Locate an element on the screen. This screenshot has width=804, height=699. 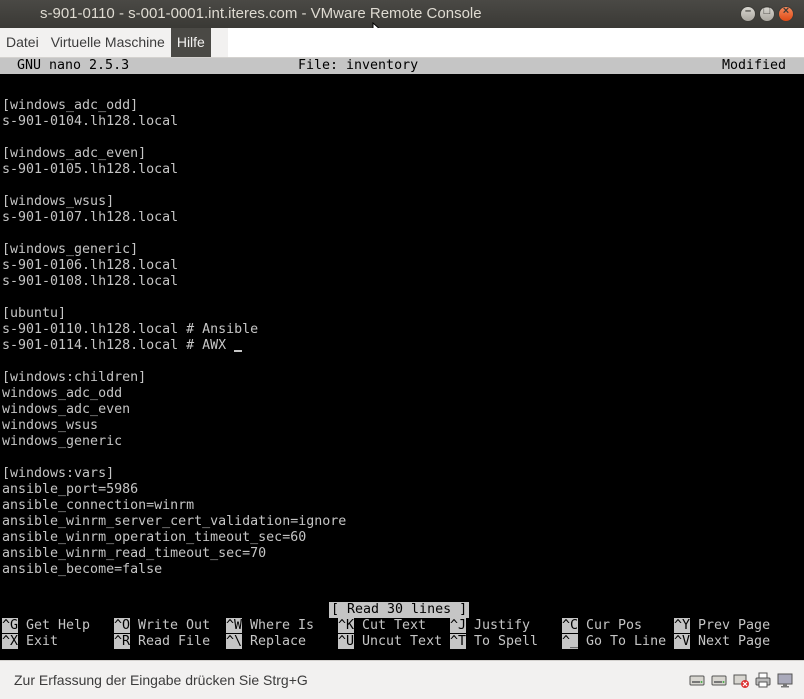
shortcut-label: Where Is is located at coordinates (278, 625).